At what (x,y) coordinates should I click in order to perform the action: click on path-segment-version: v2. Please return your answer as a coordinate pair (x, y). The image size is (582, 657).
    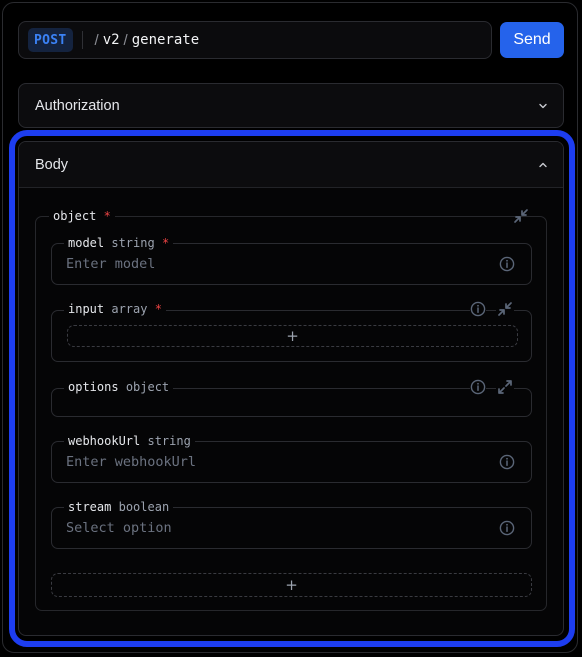
    Looking at the image, I should click on (111, 40).